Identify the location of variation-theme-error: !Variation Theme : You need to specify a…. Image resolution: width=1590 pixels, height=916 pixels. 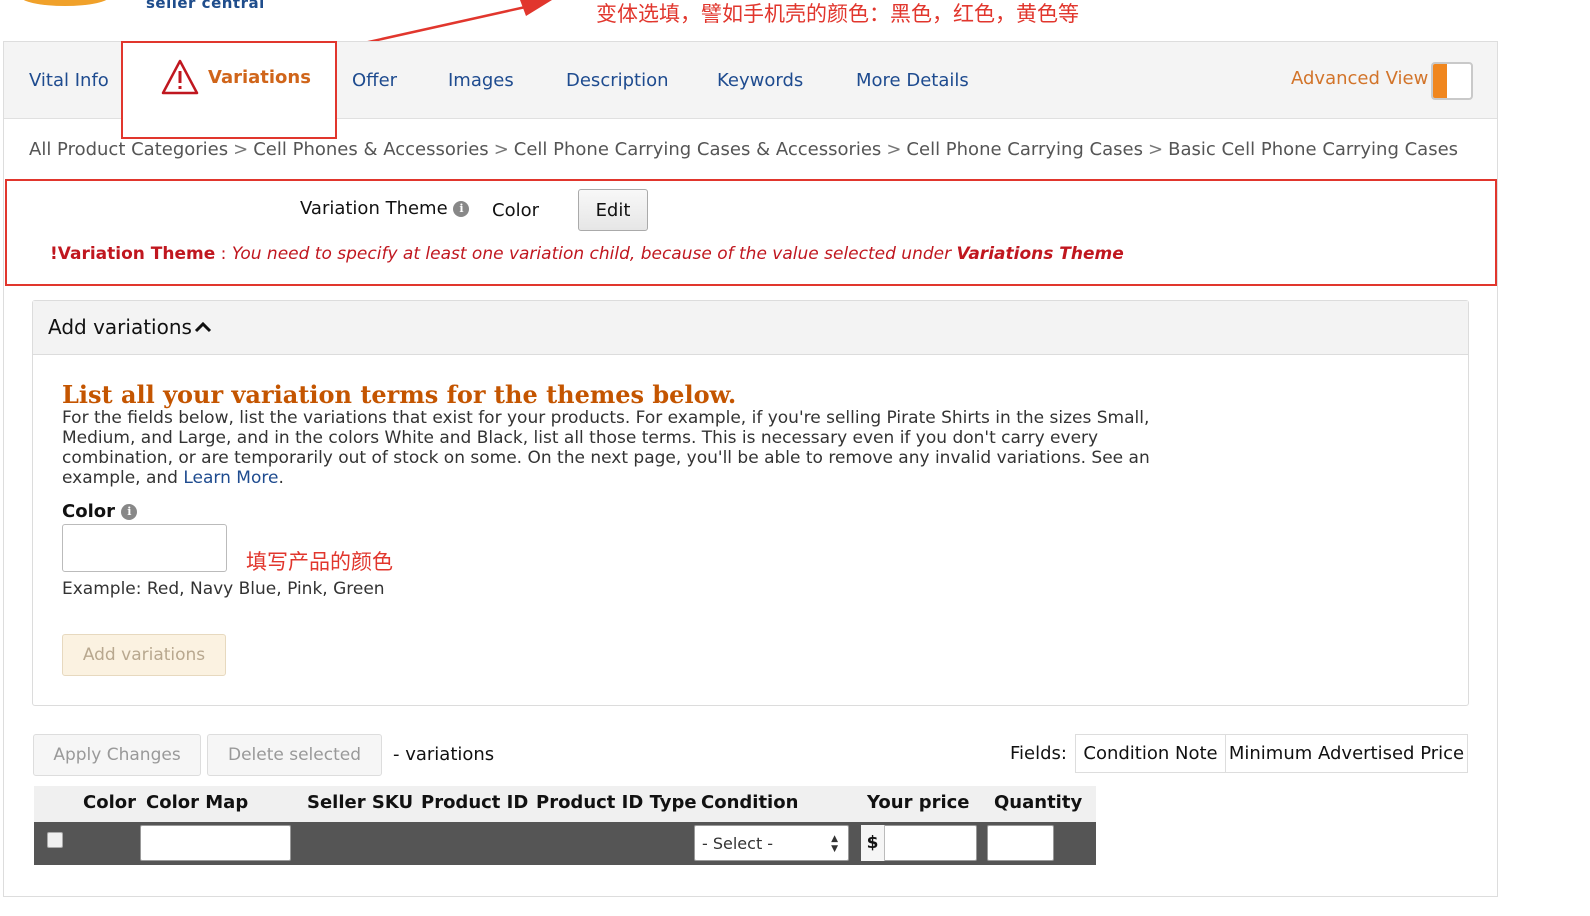
(587, 254).